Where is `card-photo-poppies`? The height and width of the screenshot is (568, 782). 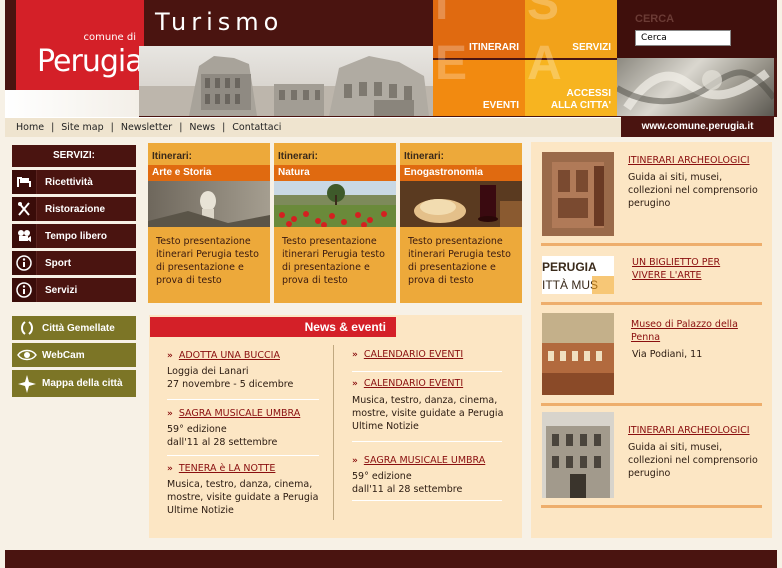 card-photo-poppies is located at coordinates (335, 204).